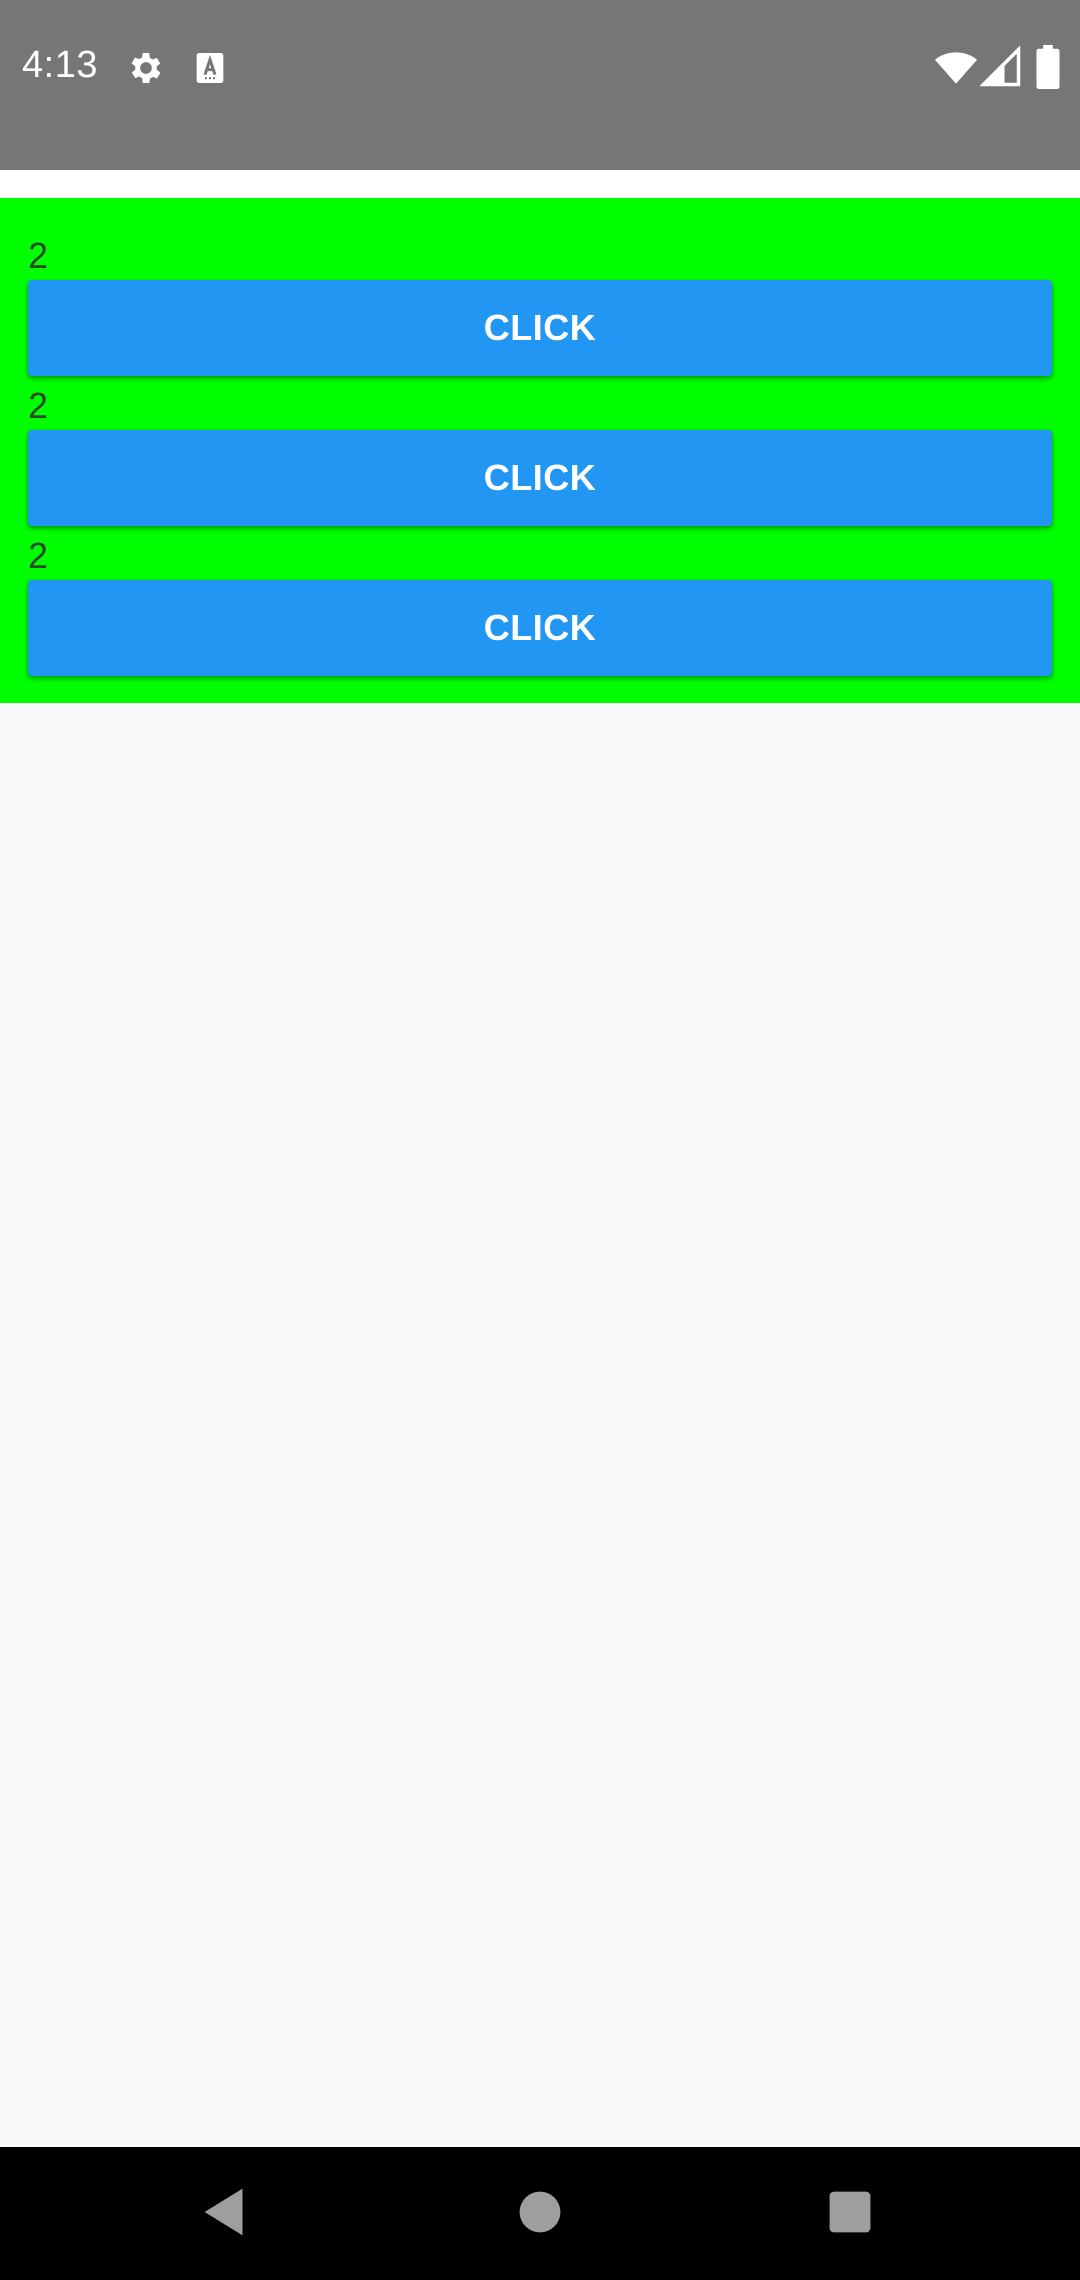  I want to click on home-icon, so click(540, 2212).